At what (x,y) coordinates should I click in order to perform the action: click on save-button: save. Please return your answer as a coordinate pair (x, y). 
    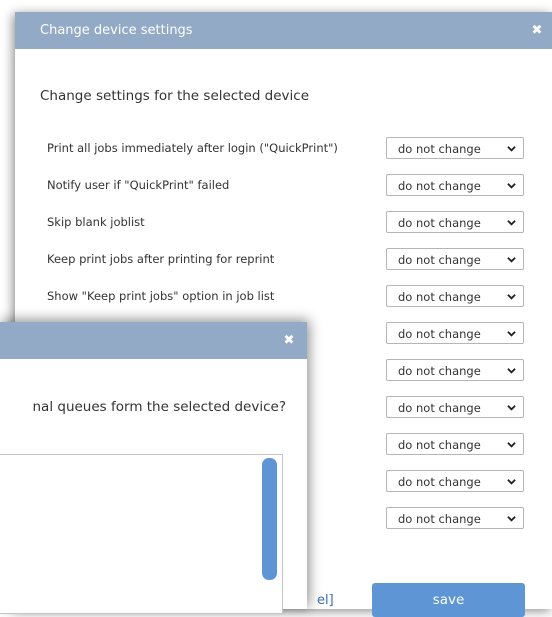
    Looking at the image, I should click on (448, 600).